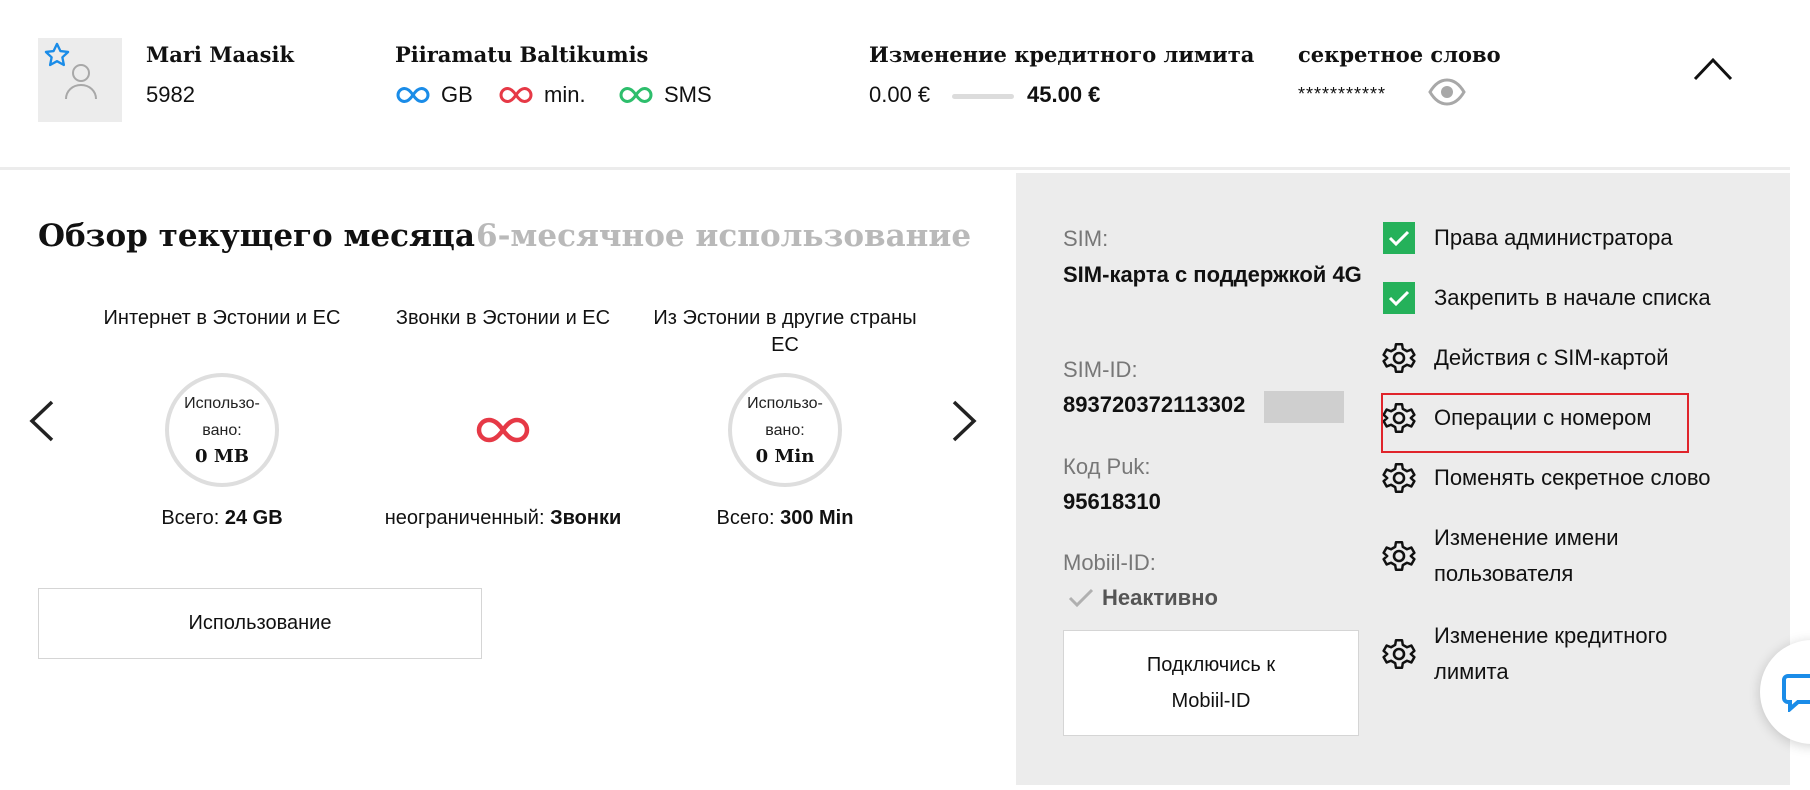 The image size is (1810, 790). What do you see at coordinates (1081, 598) in the screenshot?
I see `check-icon` at bounding box center [1081, 598].